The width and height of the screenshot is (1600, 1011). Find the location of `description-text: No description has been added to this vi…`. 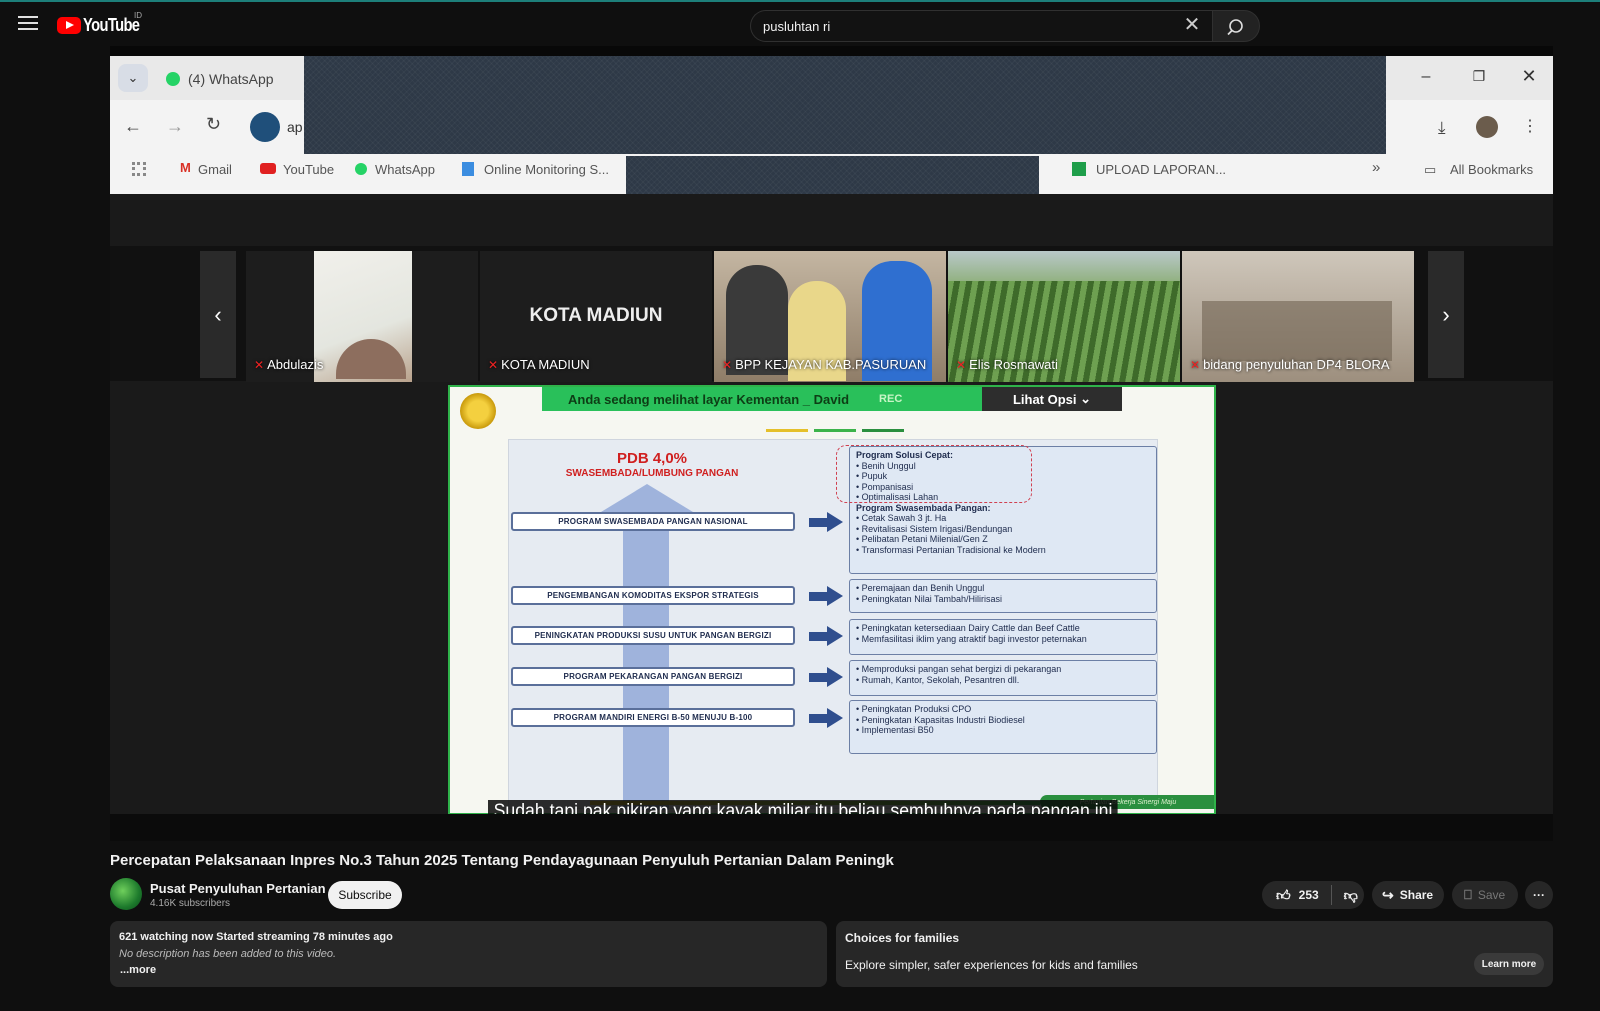

description-text: No description has been added to this vi… is located at coordinates (228, 954).